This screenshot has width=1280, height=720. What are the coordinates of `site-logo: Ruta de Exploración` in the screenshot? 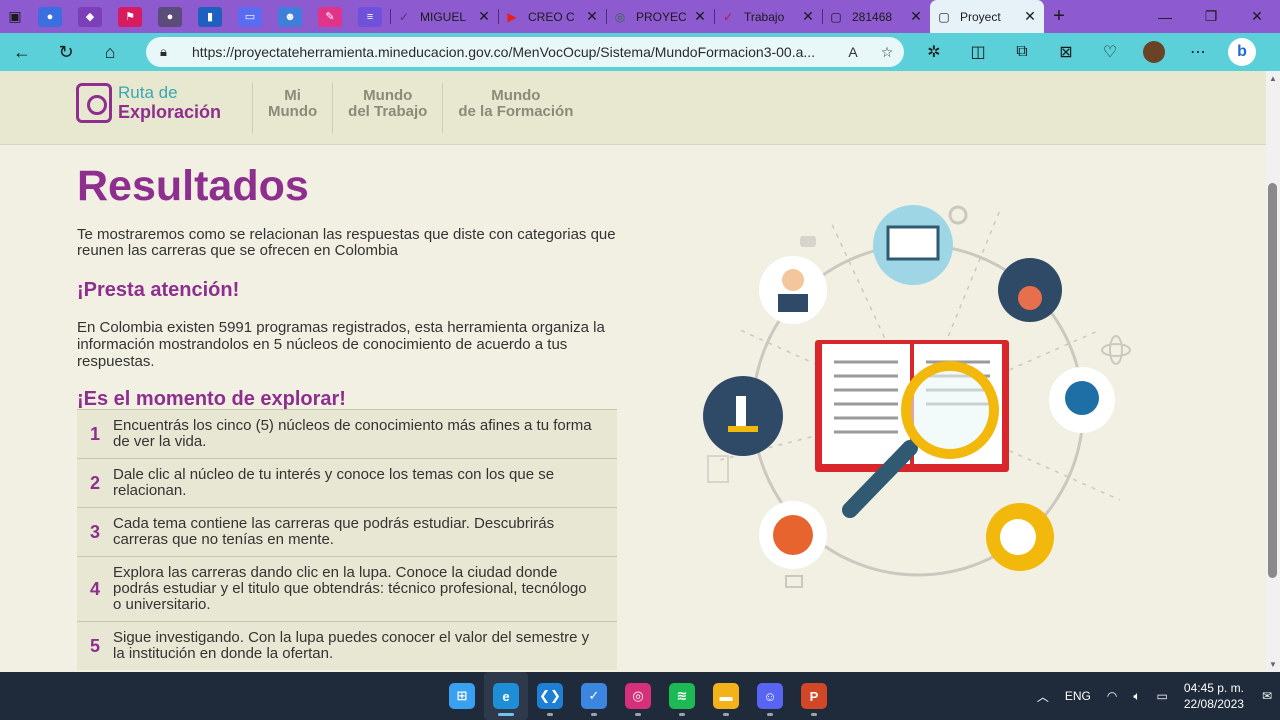 It's located at (148, 103).